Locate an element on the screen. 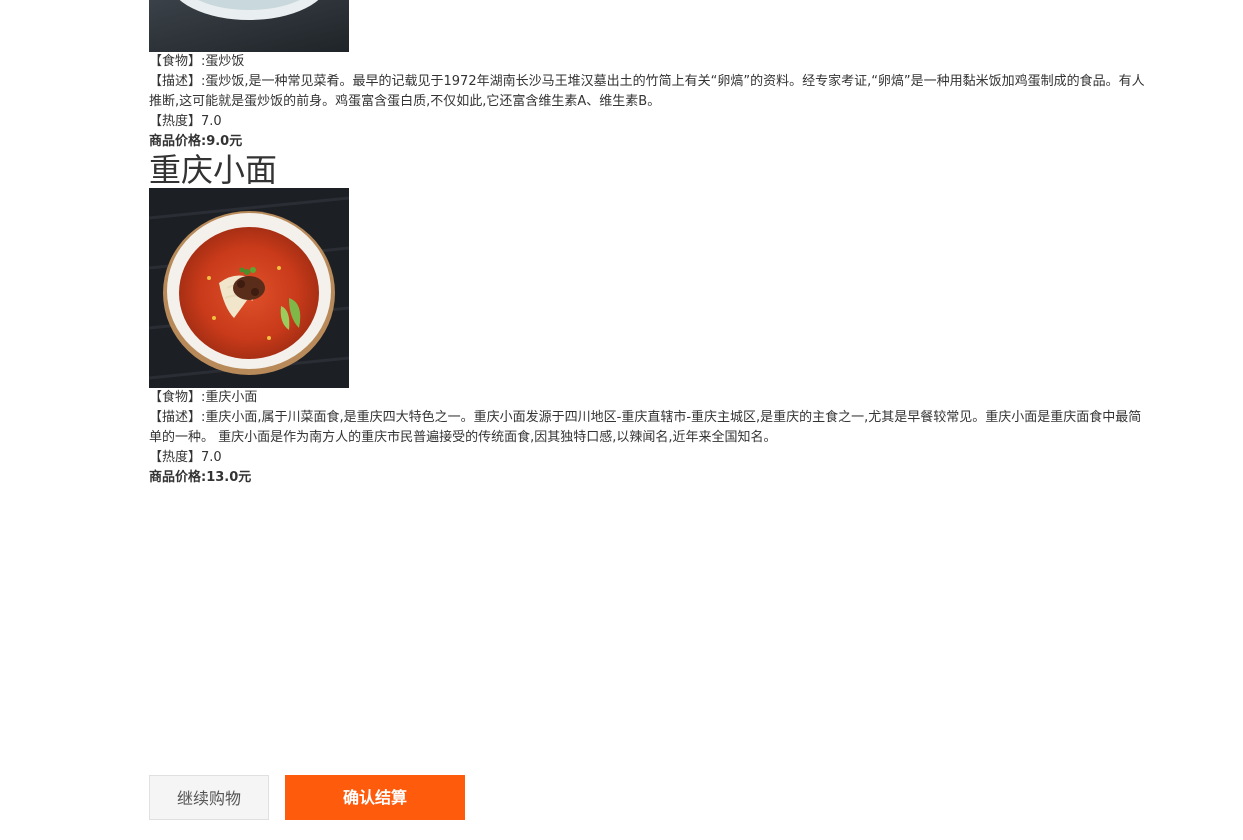  food-price: 商品价格:9.0元 is located at coordinates (196, 141).